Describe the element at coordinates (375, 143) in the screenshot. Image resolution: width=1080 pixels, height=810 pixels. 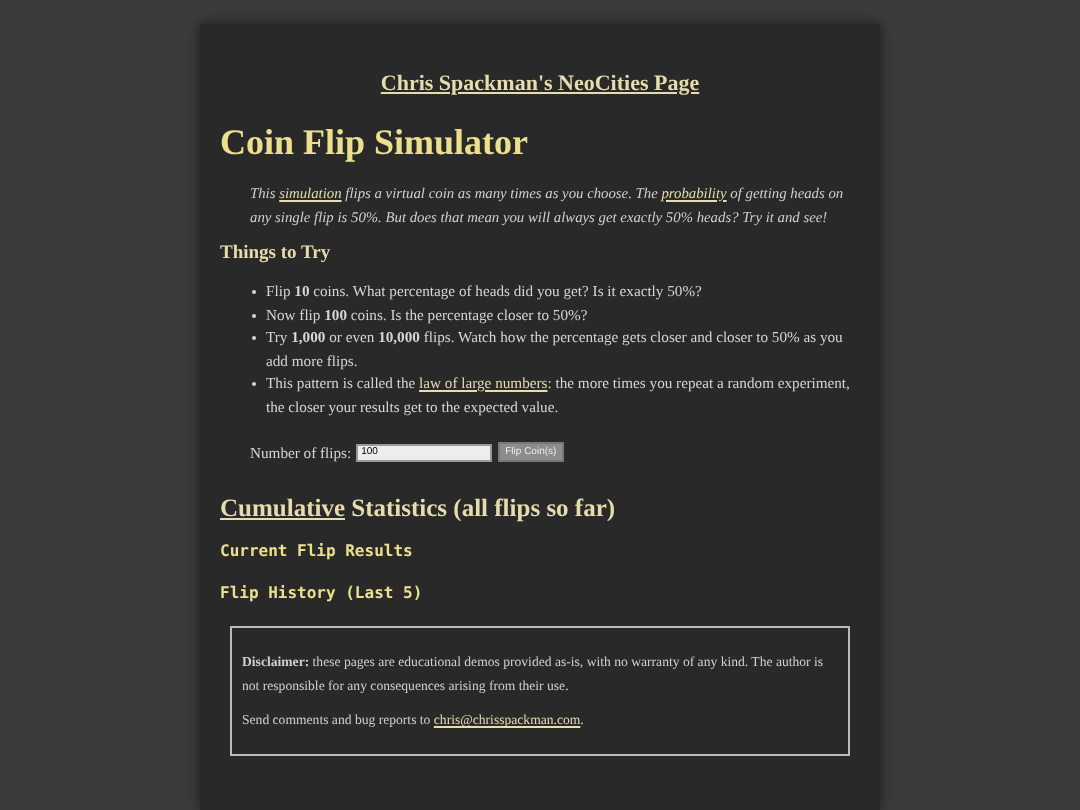
I see `page-title: Coin Flip Simulator` at that location.